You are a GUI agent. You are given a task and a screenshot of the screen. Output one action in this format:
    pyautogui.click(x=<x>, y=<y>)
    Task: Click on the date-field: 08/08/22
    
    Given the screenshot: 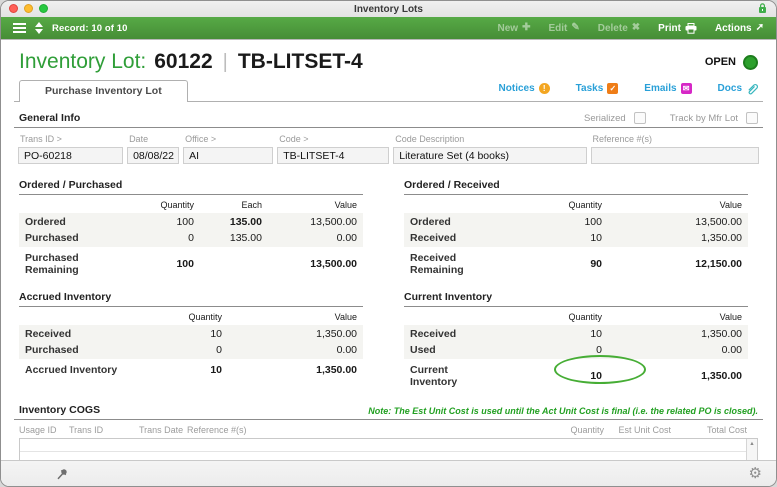 What is the action you would take?
    pyautogui.click(x=153, y=155)
    